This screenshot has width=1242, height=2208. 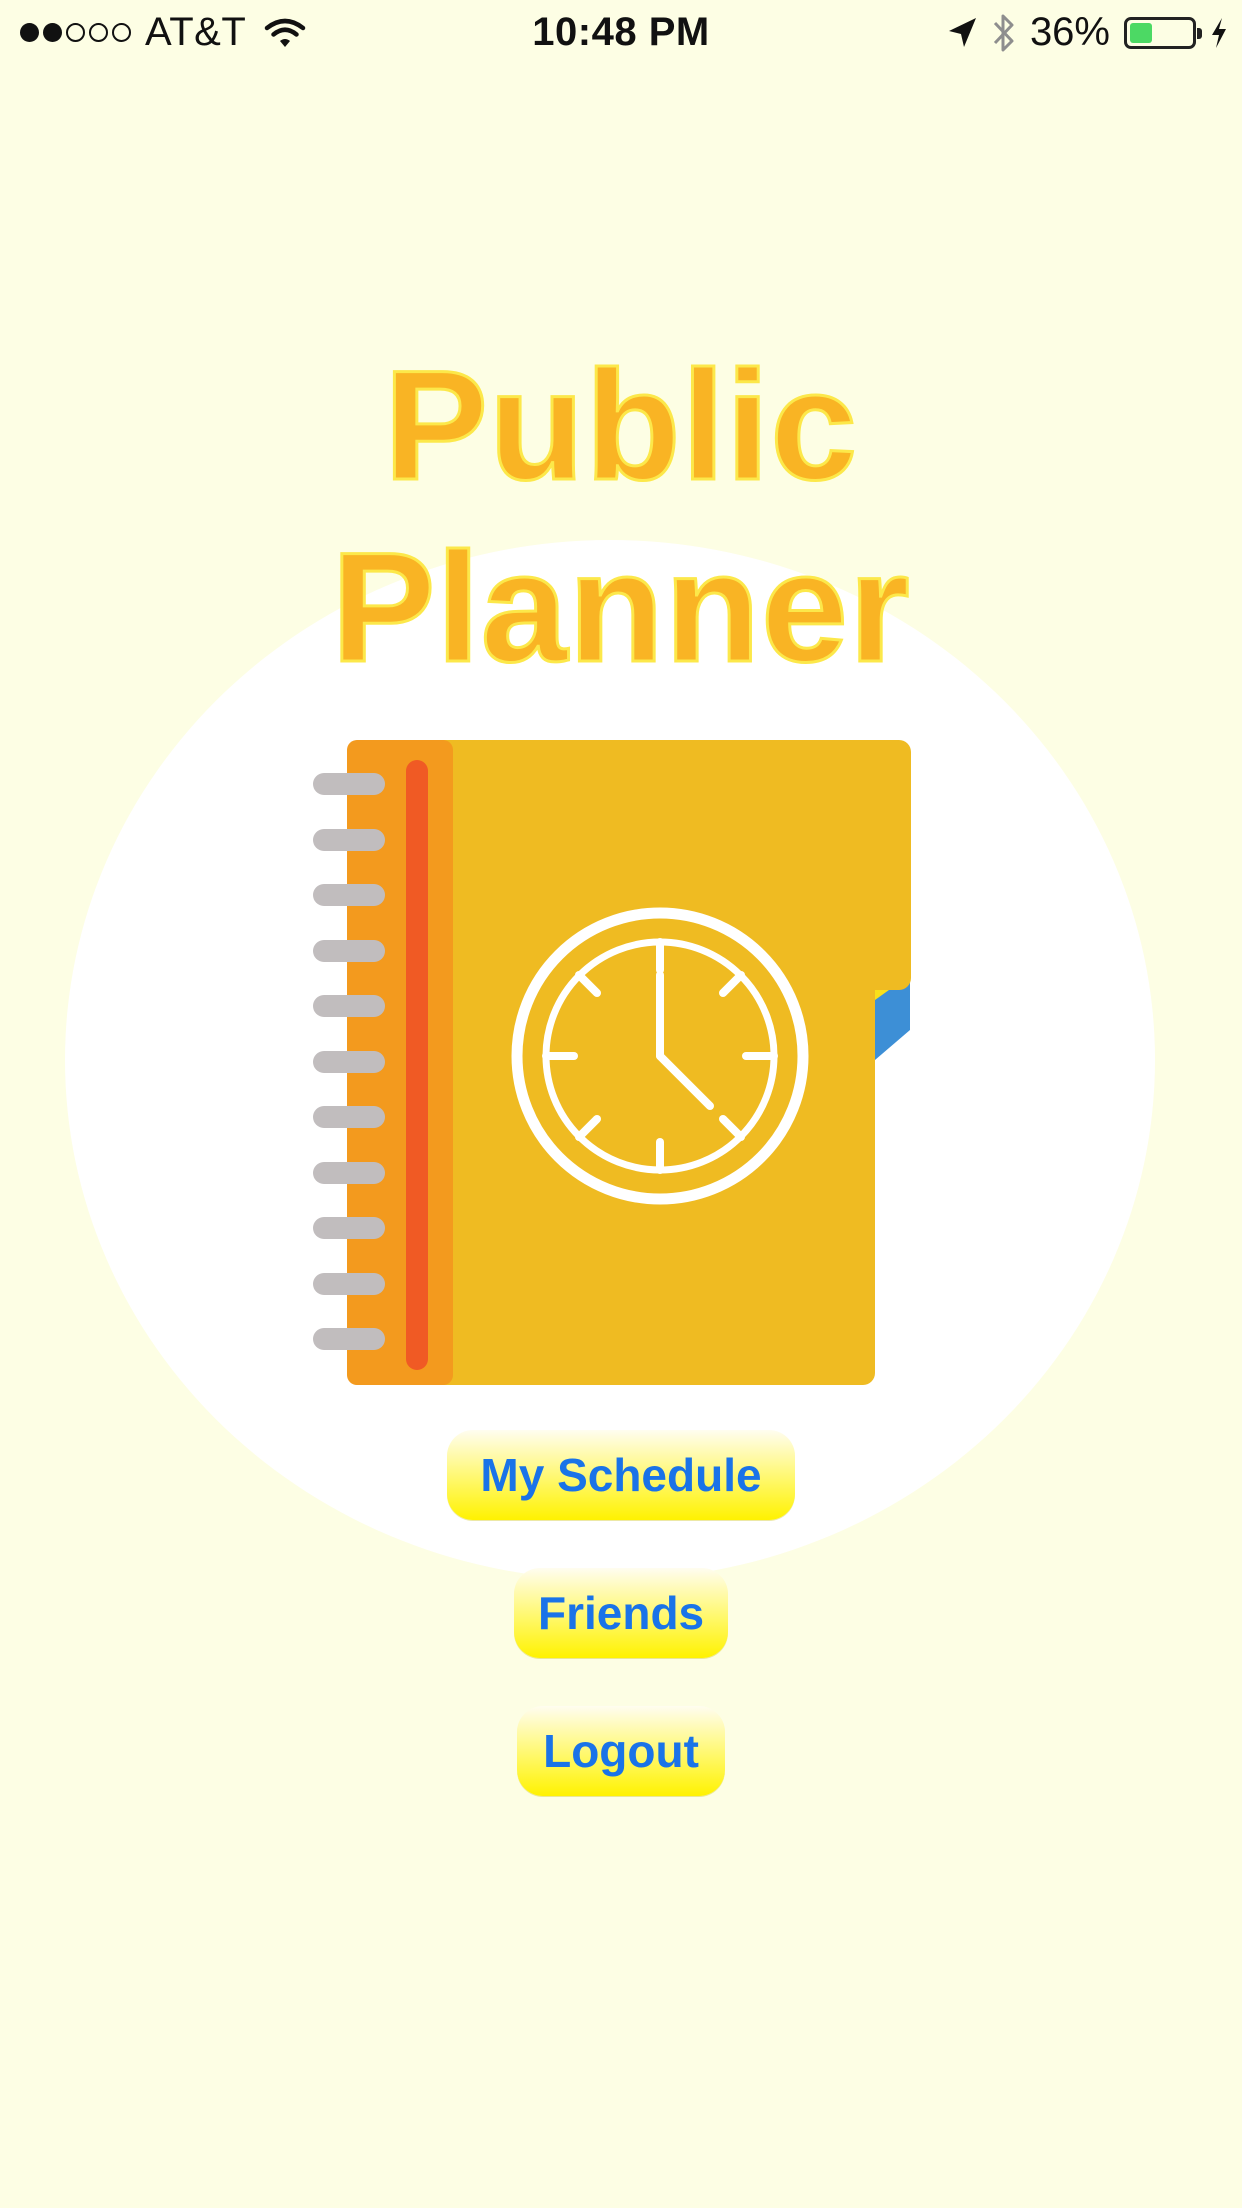 What do you see at coordinates (417, 1065) in the screenshot?
I see `planner-band` at bounding box center [417, 1065].